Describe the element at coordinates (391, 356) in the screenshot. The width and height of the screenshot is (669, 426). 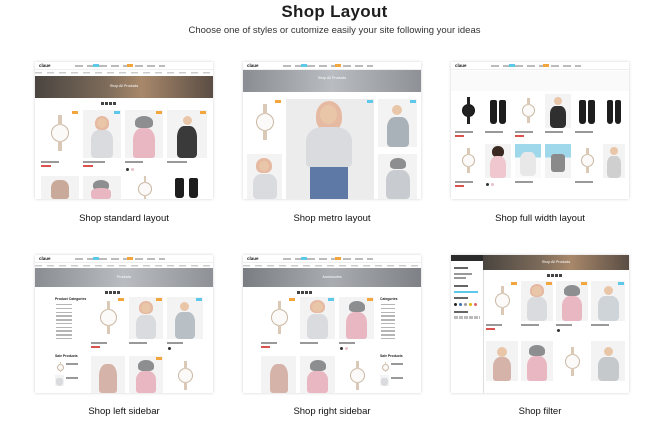
I see `mini-sidebar-heading: Sale Products` at that location.